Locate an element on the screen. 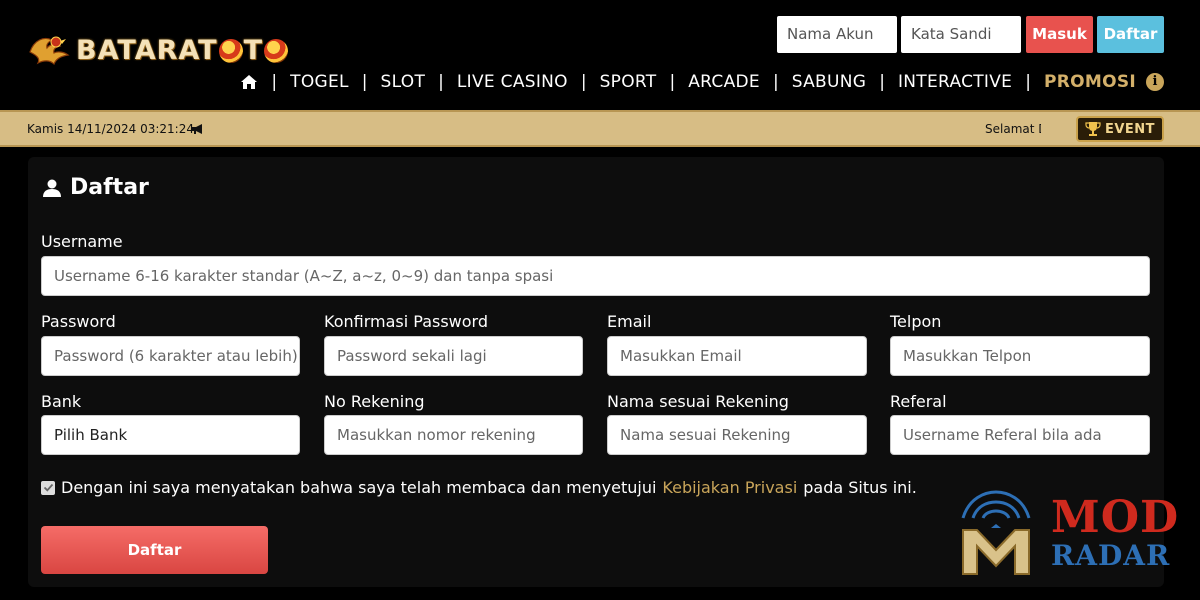 The image size is (1200, 600). register-button: Daftar is located at coordinates (1130, 34).